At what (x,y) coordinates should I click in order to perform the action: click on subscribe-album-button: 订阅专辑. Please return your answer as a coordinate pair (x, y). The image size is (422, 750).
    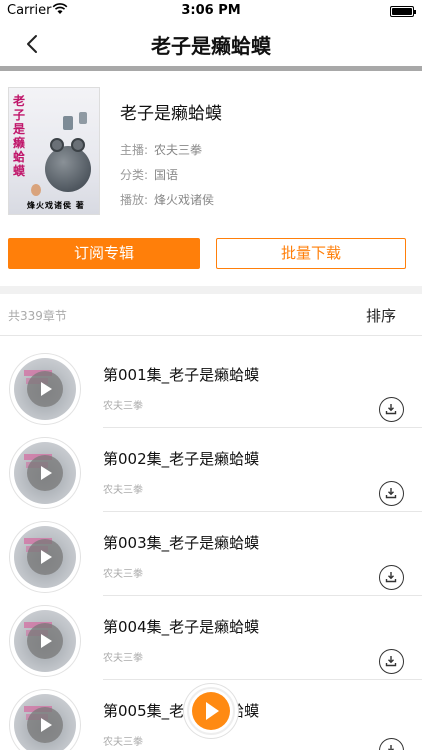
    Looking at the image, I should click on (104, 253).